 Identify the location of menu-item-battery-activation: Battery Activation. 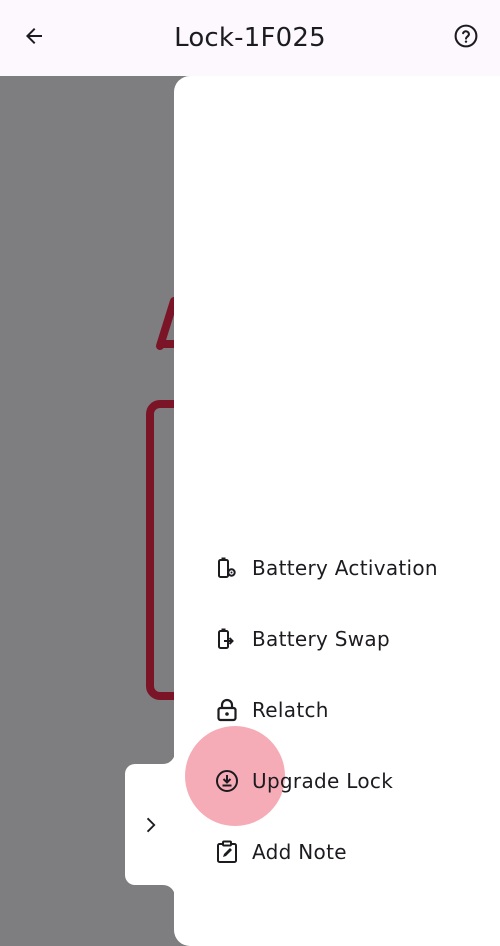
(337, 567).